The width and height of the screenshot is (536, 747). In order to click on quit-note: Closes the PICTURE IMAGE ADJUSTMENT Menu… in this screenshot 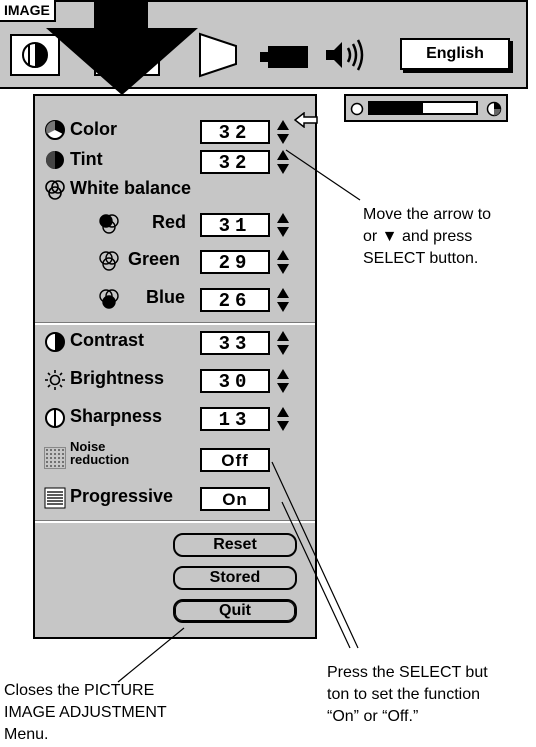, I will do `click(85, 713)`.